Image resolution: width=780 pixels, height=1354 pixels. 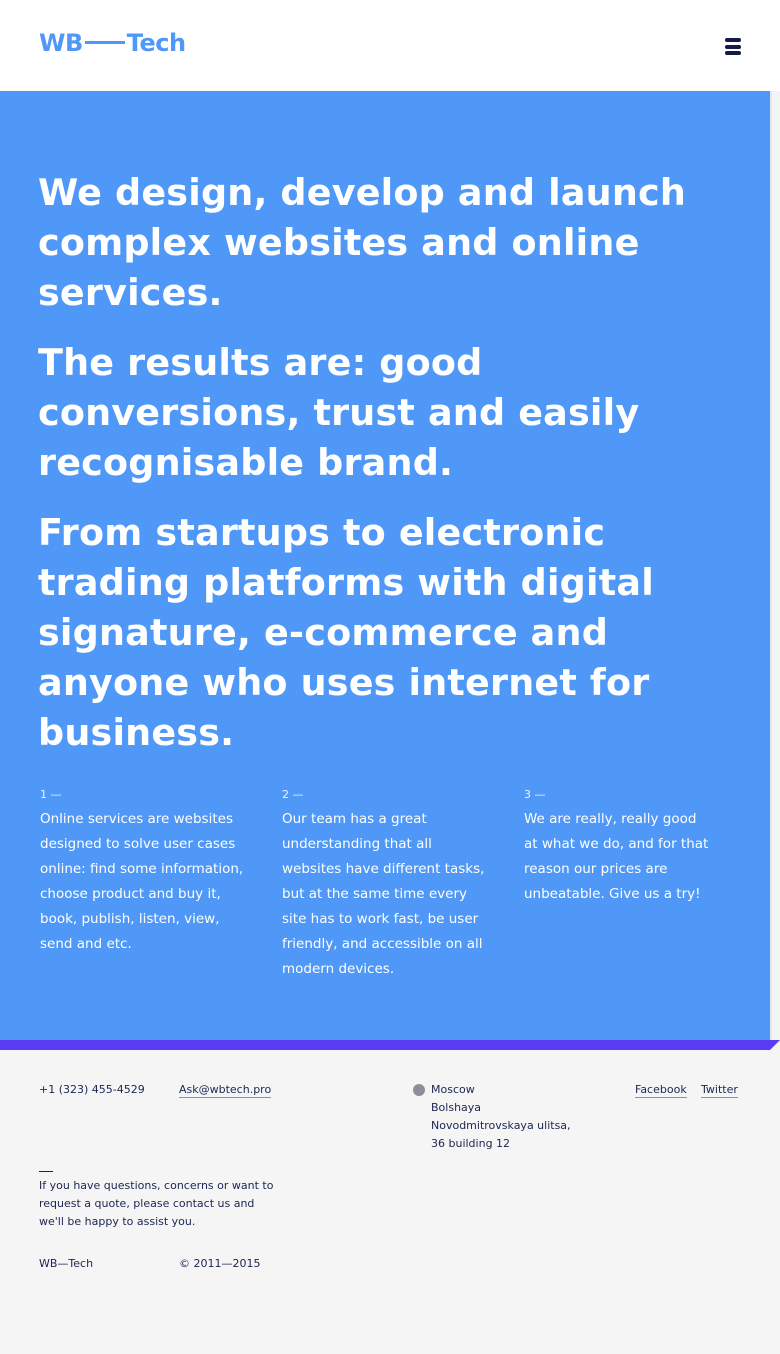 I want to click on feature-number: 2 —, so click(x=293, y=794).